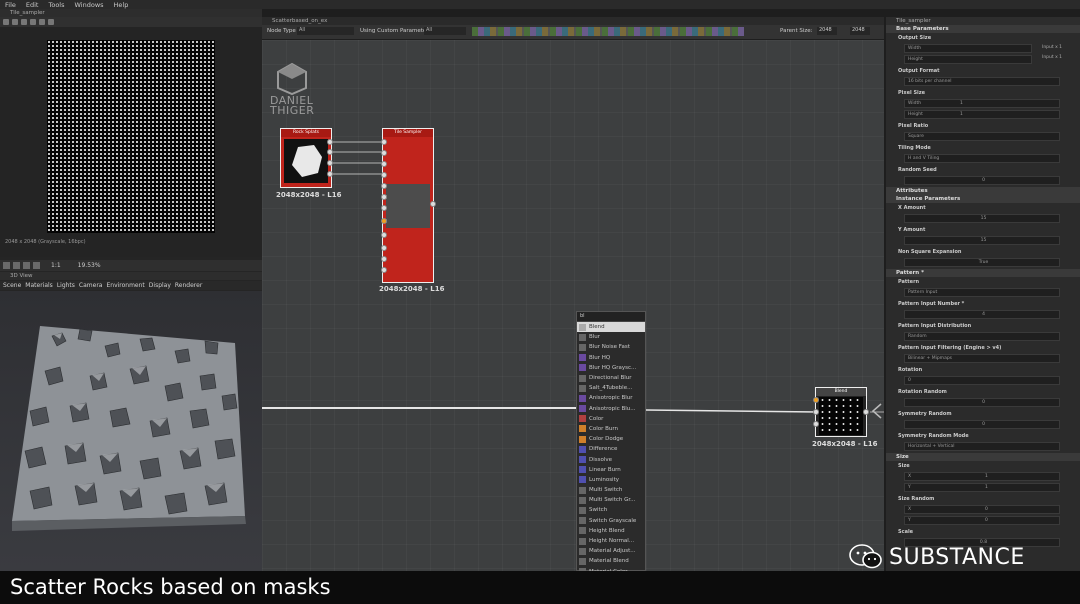 The image size is (1080, 604). What do you see at coordinates (611, 521) in the screenshot?
I see `dropdown-item: Switch Grayscale` at bounding box center [611, 521].